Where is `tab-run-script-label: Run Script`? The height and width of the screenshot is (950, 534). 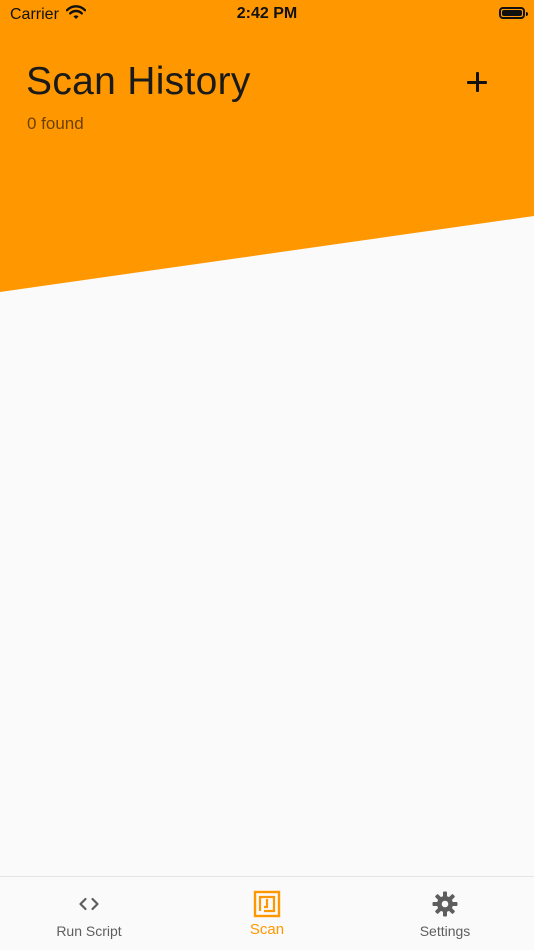 tab-run-script-label: Run Script is located at coordinates (89, 931).